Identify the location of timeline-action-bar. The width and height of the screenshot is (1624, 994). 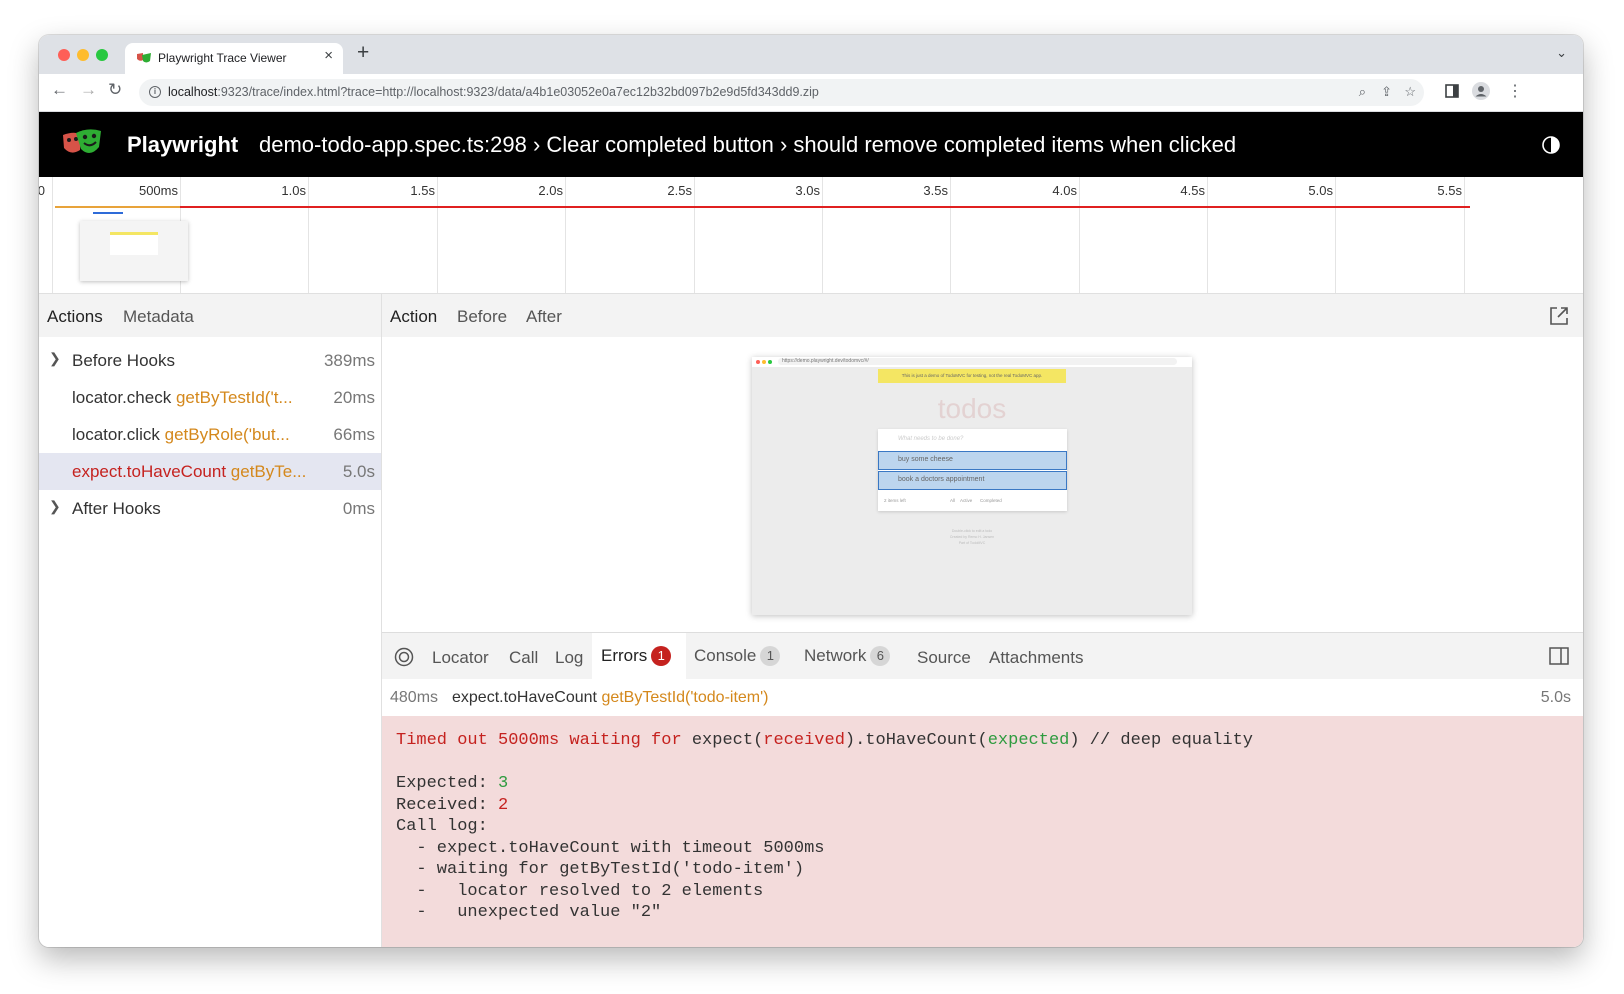
(108, 213).